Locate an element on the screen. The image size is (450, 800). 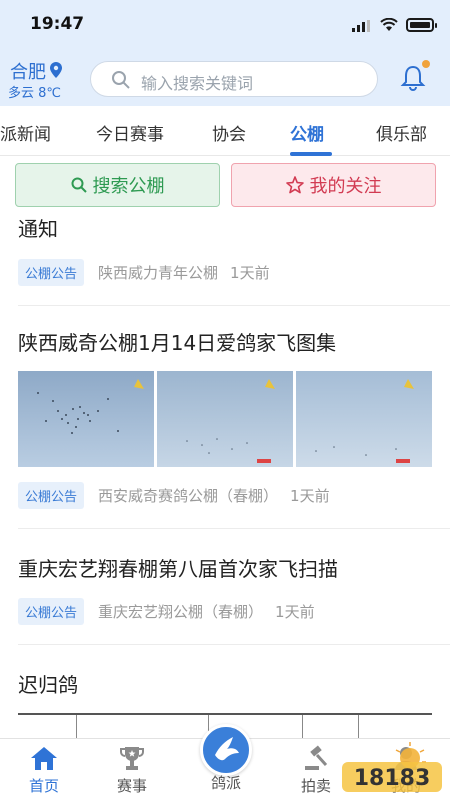
feed-item-meta: 公棚公告 重庆宏艺翔公棚（春棚） 1天前 is located at coordinates (166, 611).